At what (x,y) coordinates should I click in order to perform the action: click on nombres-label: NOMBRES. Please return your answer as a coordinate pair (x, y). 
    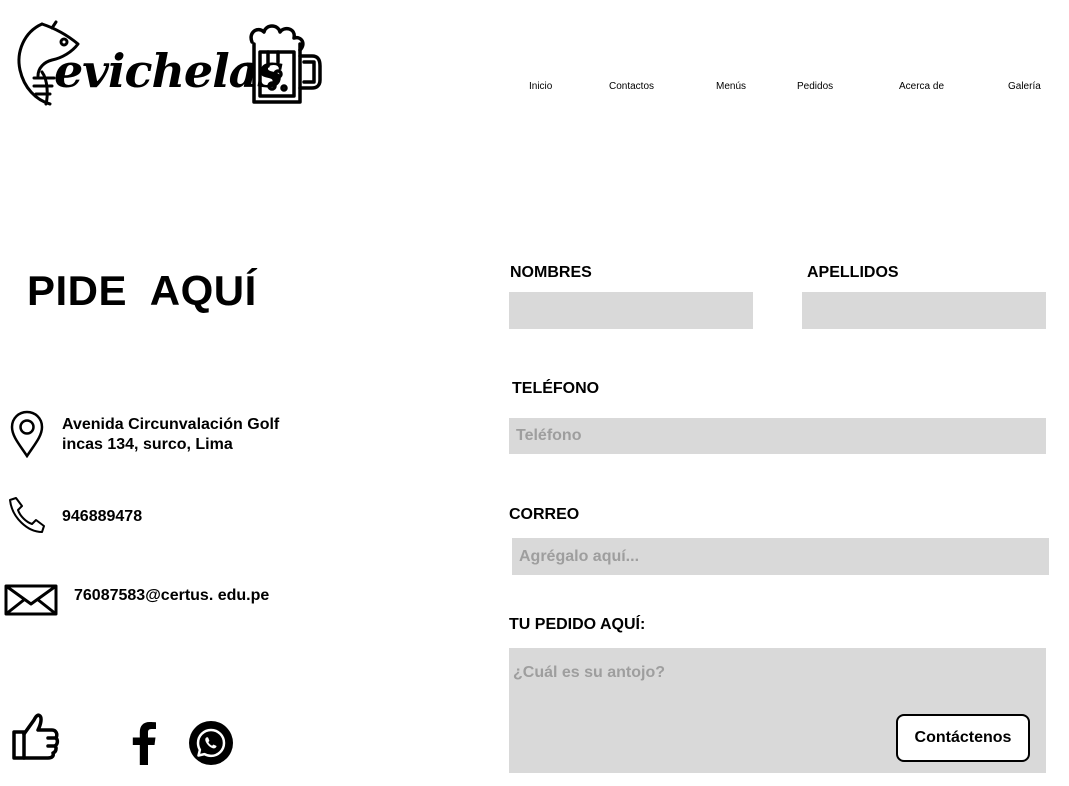
    Looking at the image, I should click on (551, 272).